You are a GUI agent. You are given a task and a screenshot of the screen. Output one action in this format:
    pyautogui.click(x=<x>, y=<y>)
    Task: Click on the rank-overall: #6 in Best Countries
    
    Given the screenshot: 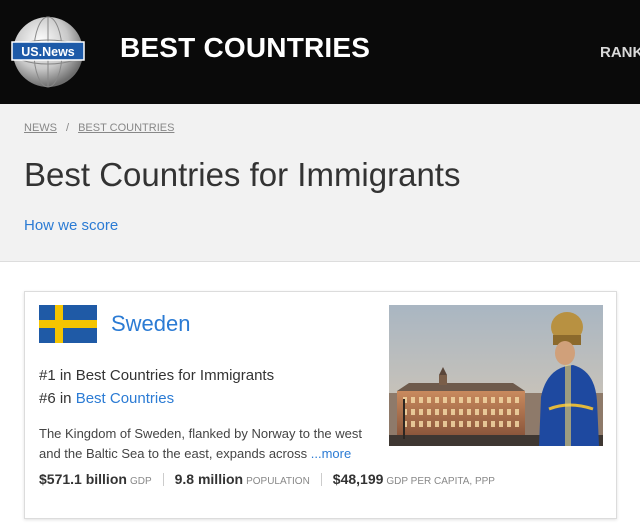 What is the action you would take?
    pyautogui.click(x=106, y=398)
    